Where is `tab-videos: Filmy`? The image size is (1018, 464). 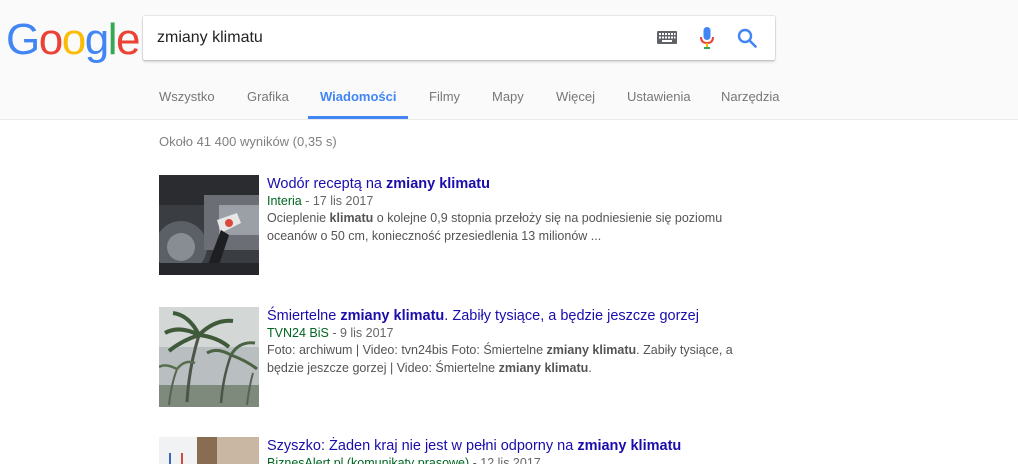 tab-videos: Filmy is located at coordinates (444, 97).